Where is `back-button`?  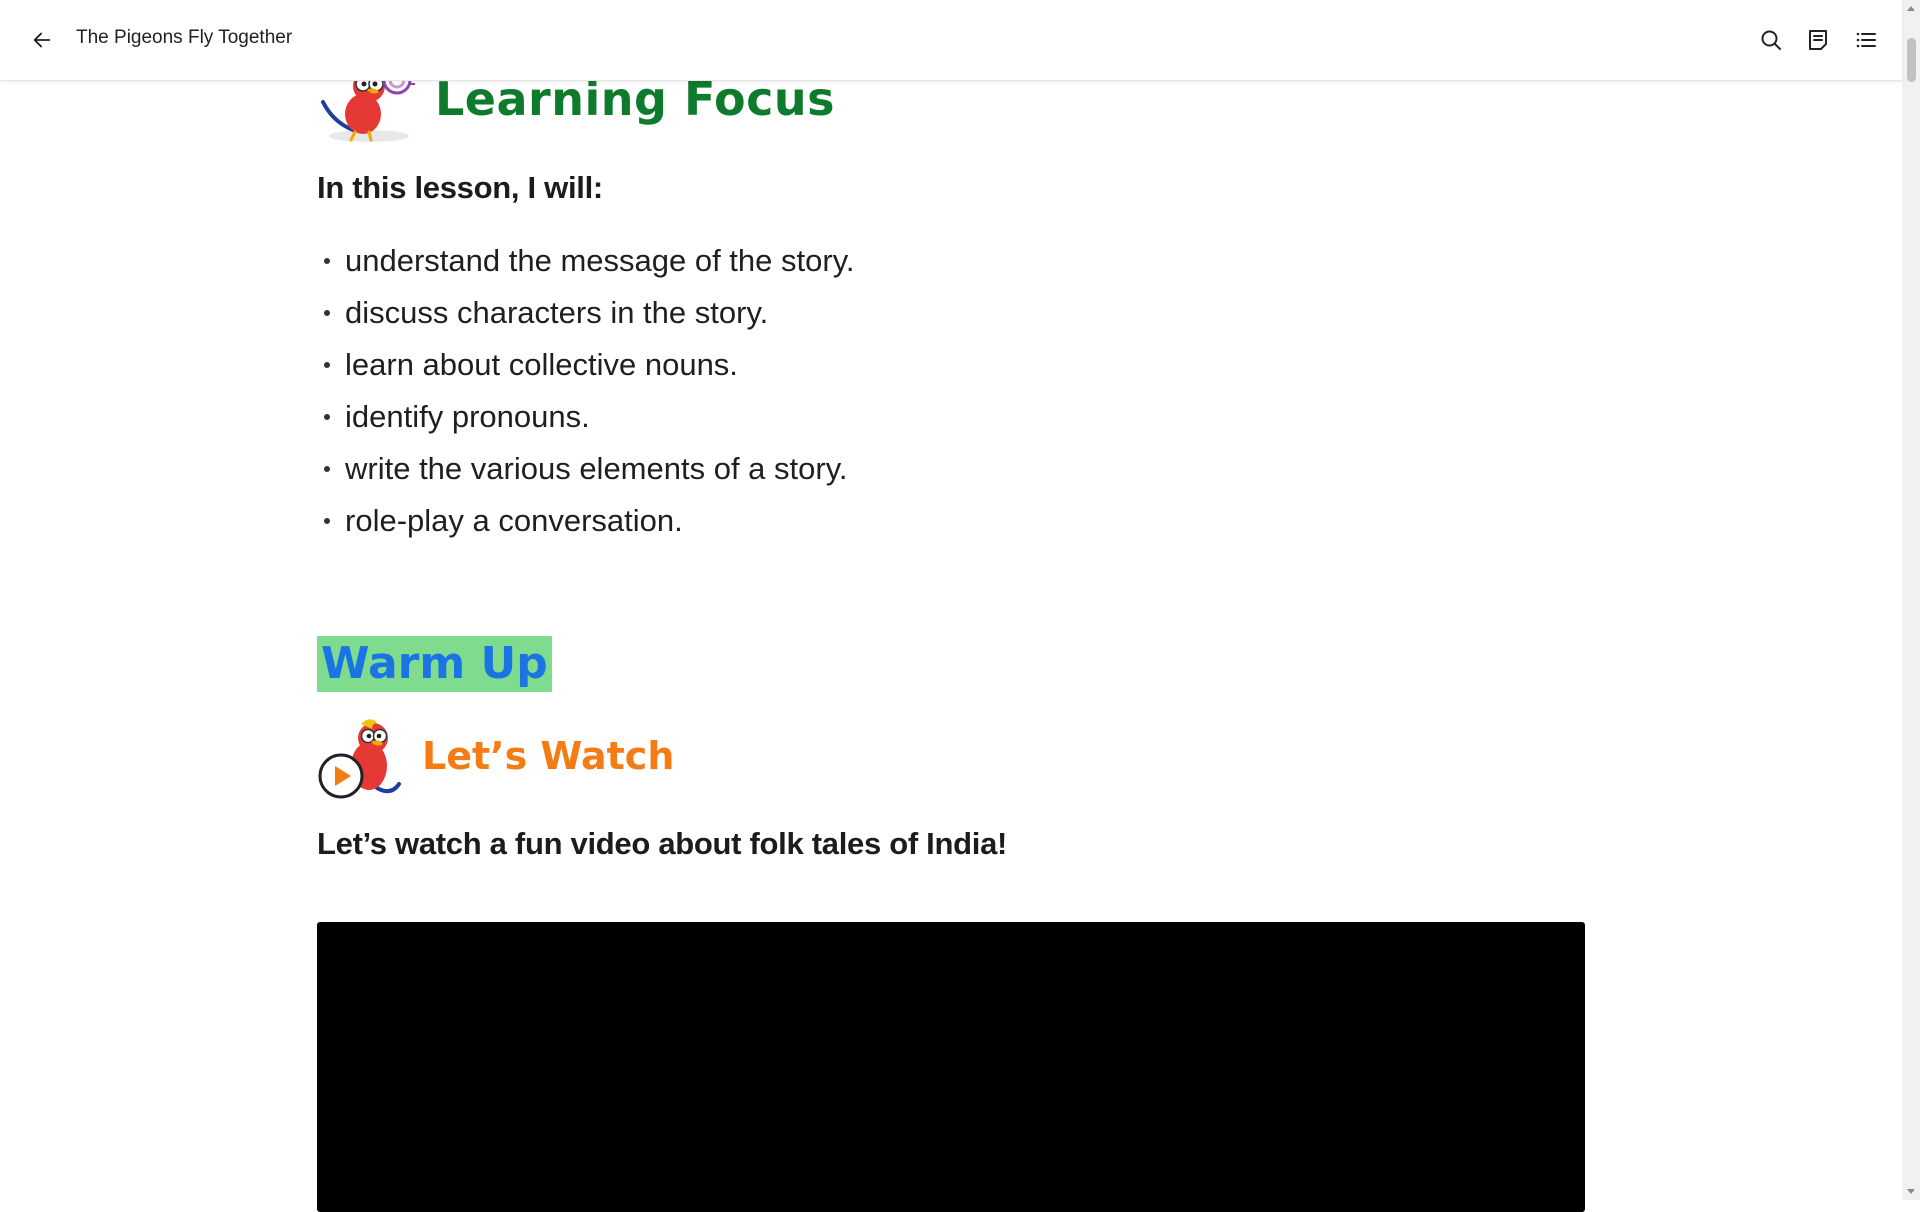
back-button is located at coordinates (42, 40).